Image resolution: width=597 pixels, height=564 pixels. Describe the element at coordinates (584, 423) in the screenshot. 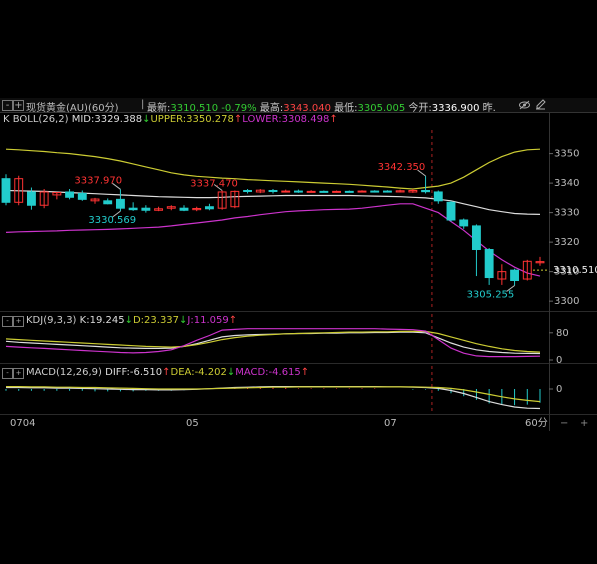

I see `zoom-in-icon: +` at that location.